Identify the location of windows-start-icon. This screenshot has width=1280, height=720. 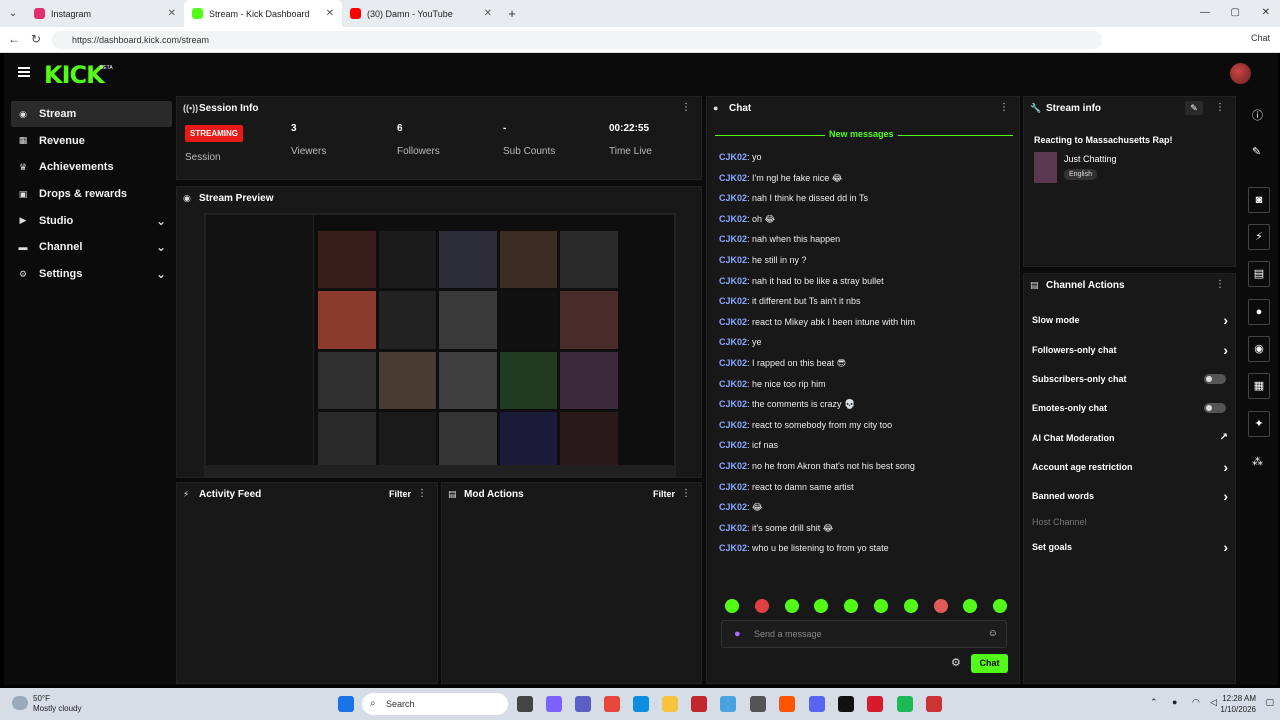
(346, 704).